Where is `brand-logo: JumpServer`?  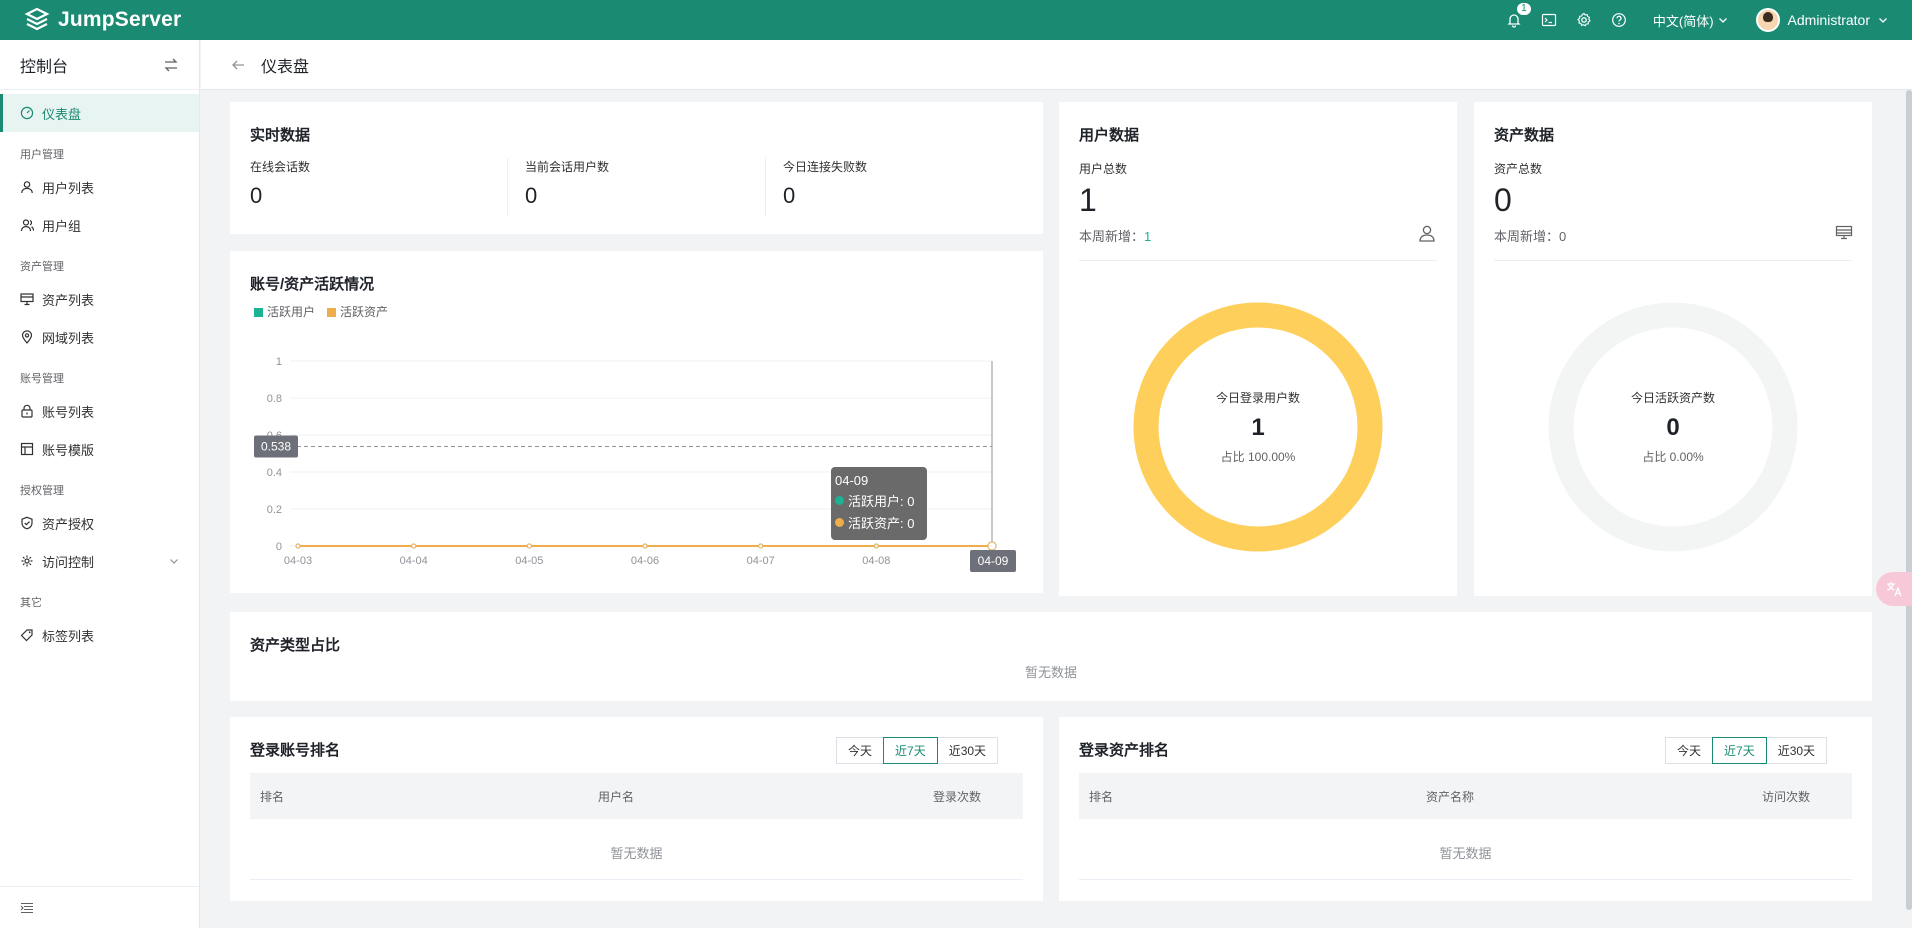
brand-logo: JumpServer is located at coordinates (102, 20).